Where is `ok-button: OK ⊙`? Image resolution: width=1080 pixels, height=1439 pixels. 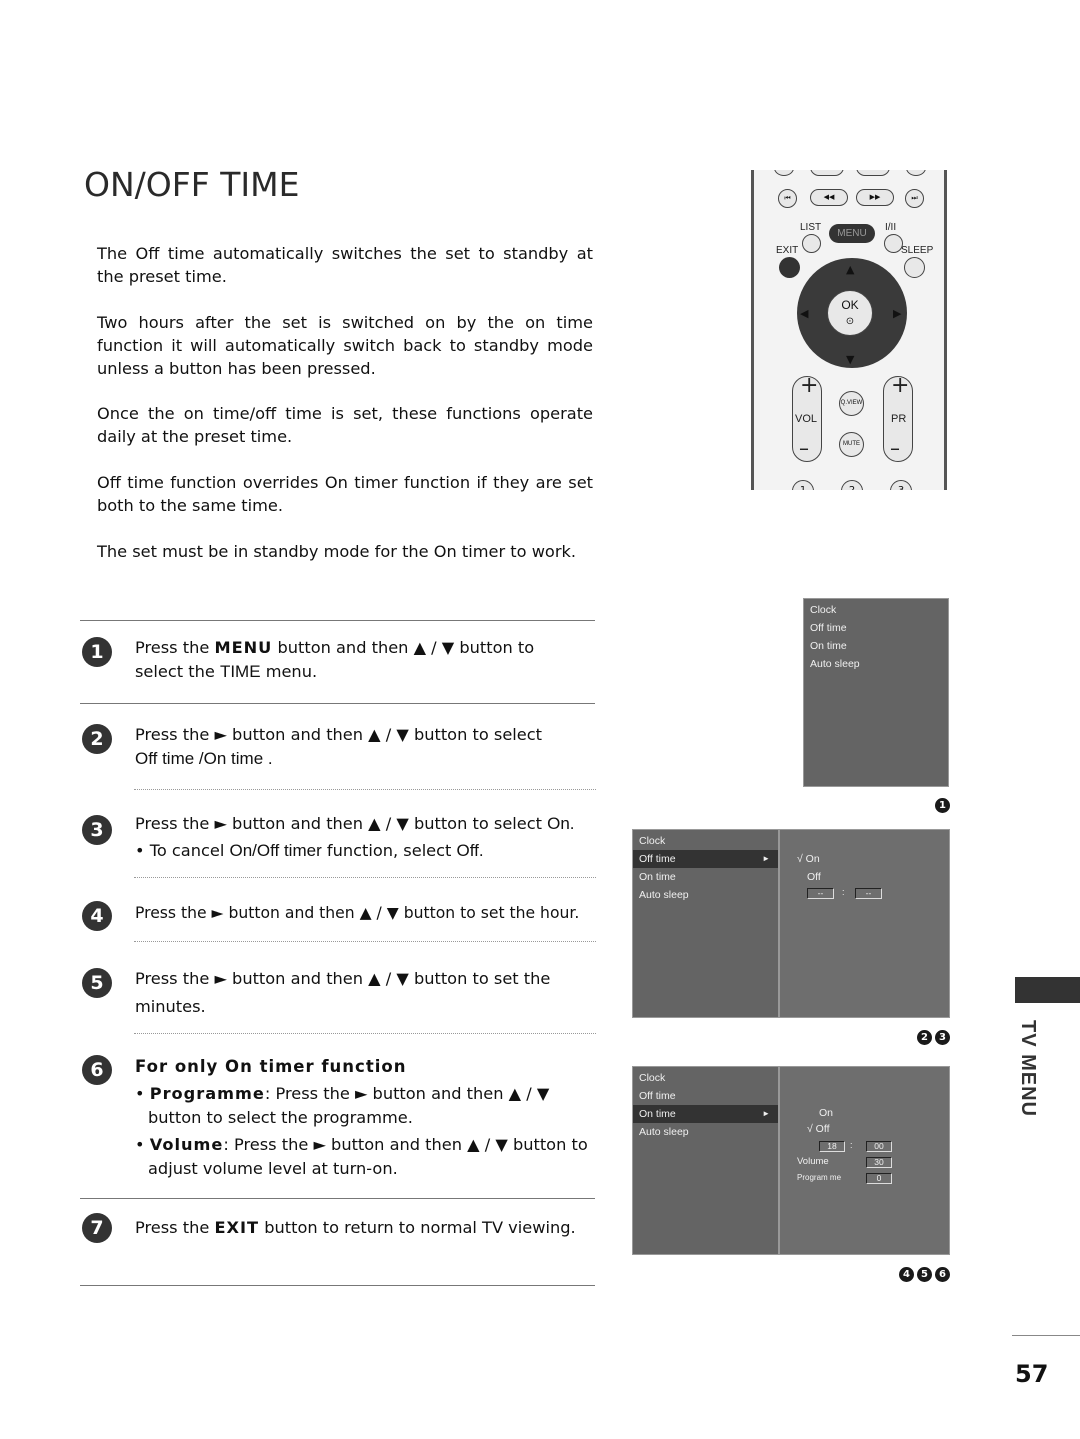 ok-button: OK ⊙ is located at coordinates (850, 313).